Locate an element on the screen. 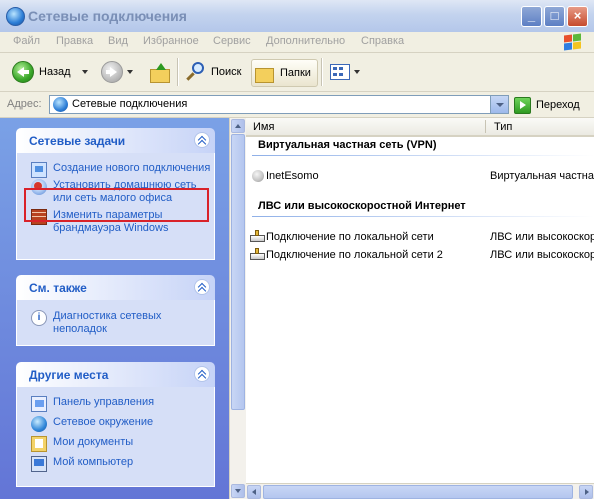  menu-tools: Сервис is located at coordinates (232, 41).